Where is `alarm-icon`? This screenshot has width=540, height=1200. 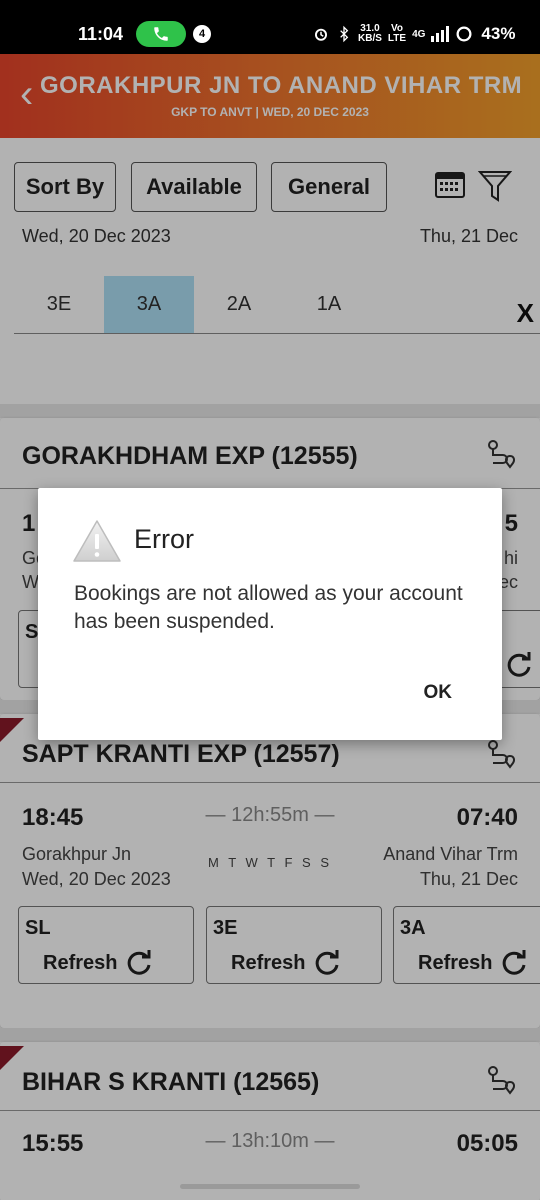 alarm-icon is located at coordinates (321, 34).